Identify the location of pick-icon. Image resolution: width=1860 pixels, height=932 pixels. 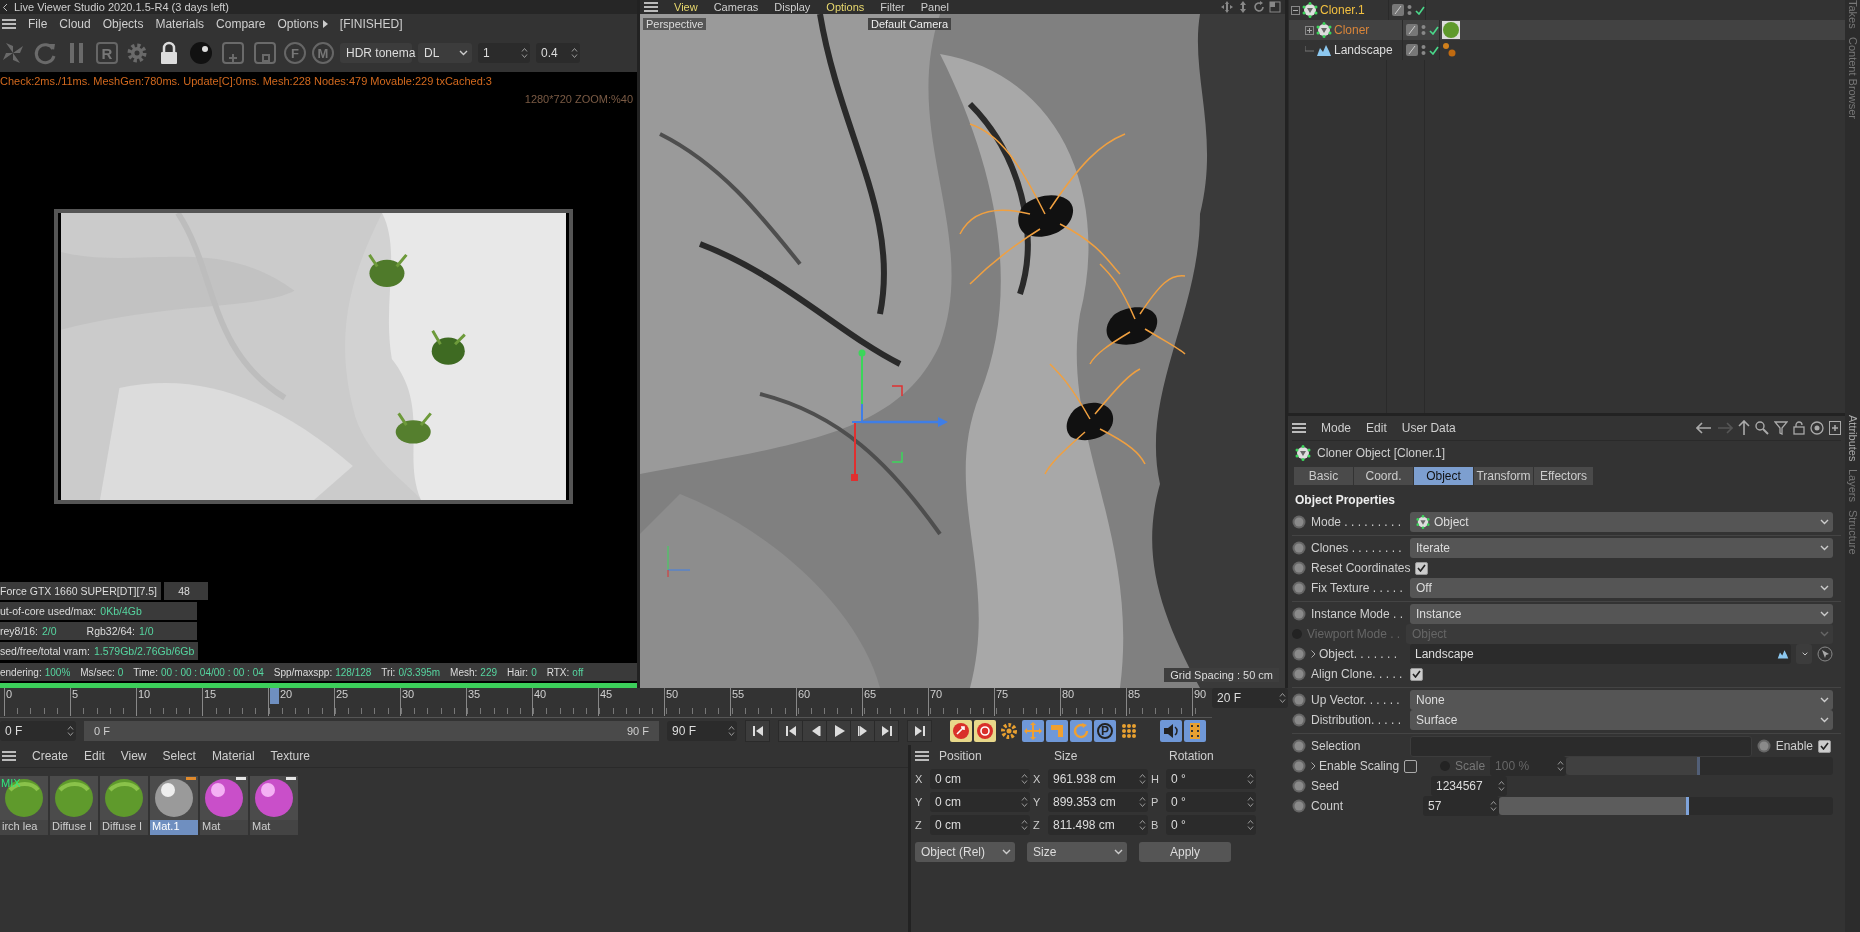
(1825, 654).